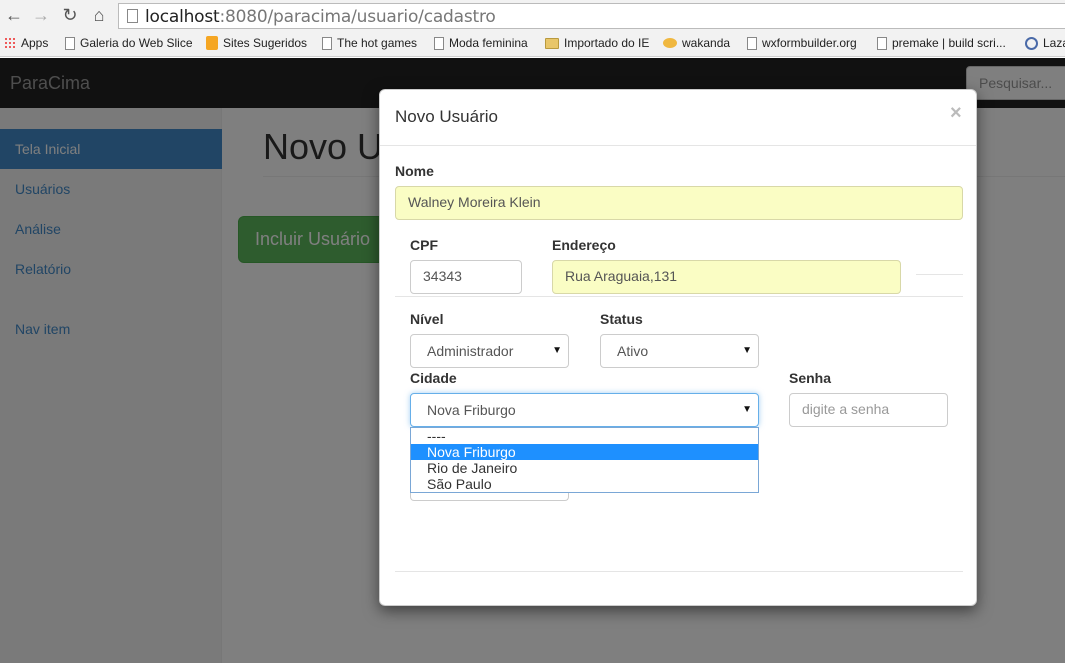 This screenshot has width=1065, height=663. What do you see at coordinates (591, 16) in the screenshot?
I see `address-bar: localhost:8080/paracima/usuario/cadastro` at bounding box center [591, 16].